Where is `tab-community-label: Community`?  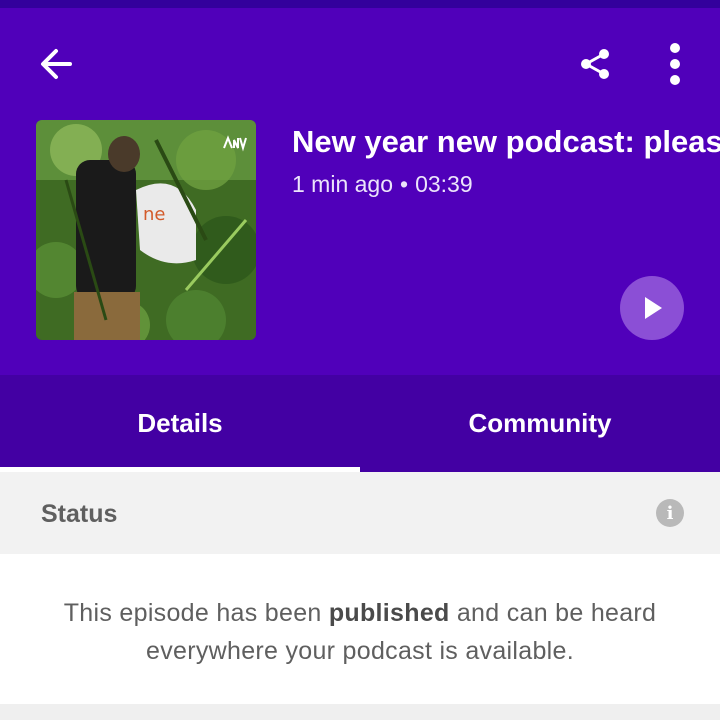
tab-community-label: Community is located at coordinates (540, 423).